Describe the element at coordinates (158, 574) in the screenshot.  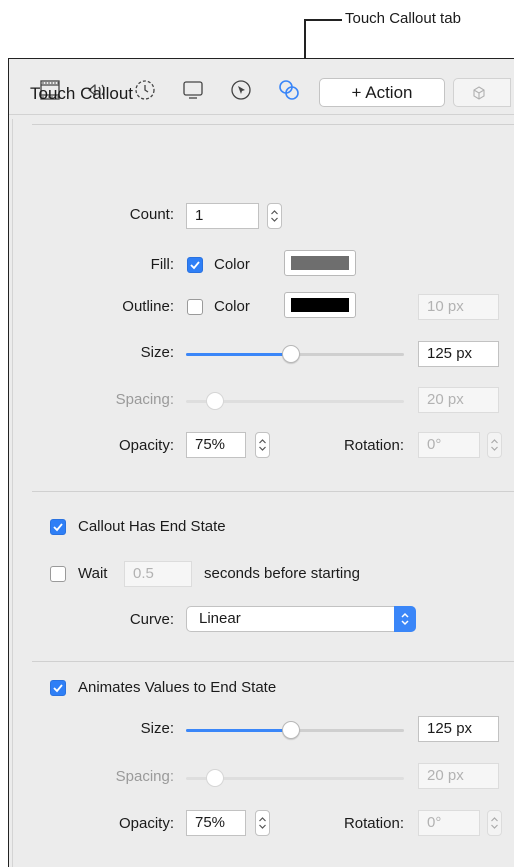
I see `wait-seconds-field: 0.5` at that location.